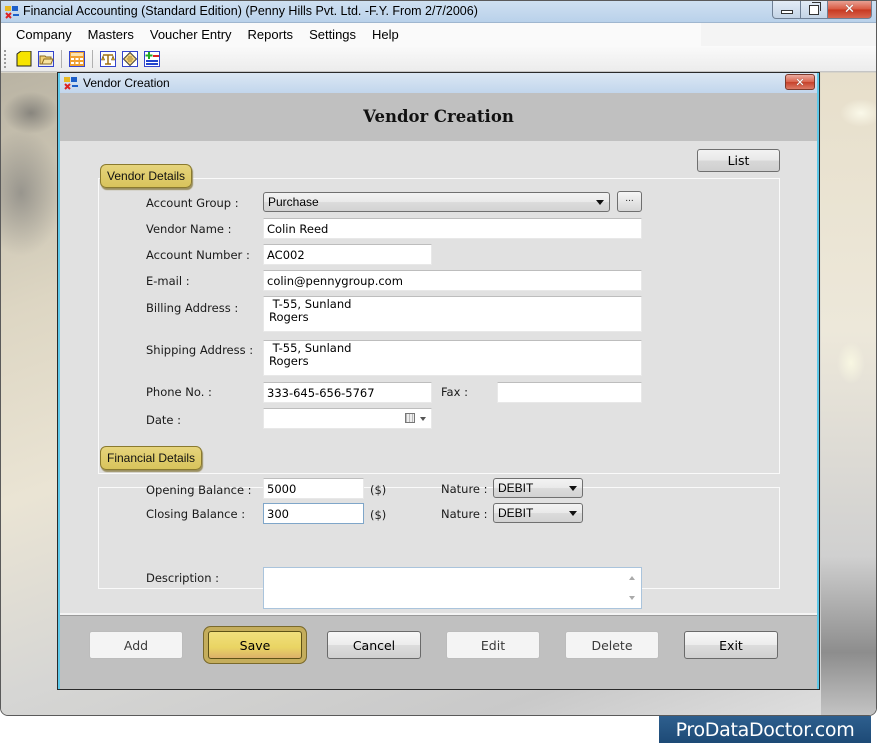 Image resolution: width=877 pixels, height=743 pixels. I want to click on vendor-details-label: Vendor Details, so click(146, 176).